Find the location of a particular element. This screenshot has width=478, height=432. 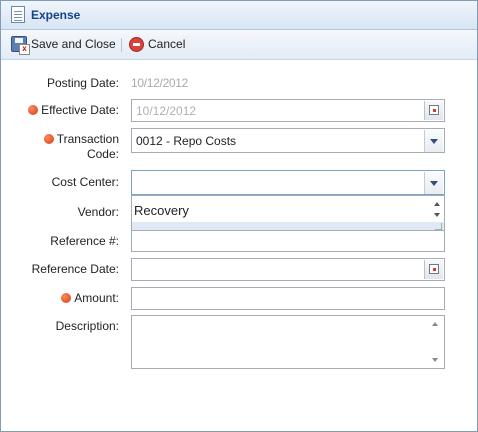

effective-date-calendar-icon is located at coordinates (433, 110).